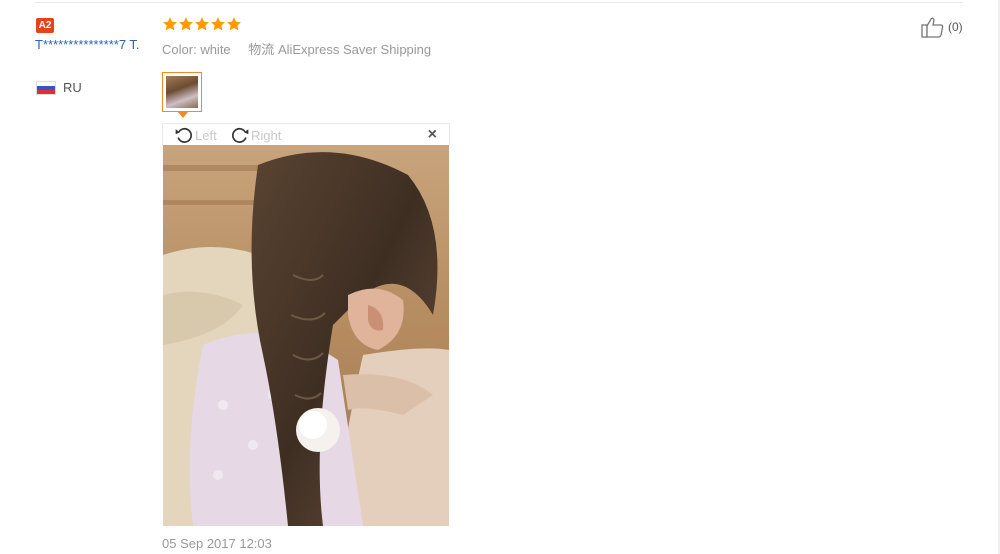  I want to click on thumbnail-pointer, so click(183, 115).